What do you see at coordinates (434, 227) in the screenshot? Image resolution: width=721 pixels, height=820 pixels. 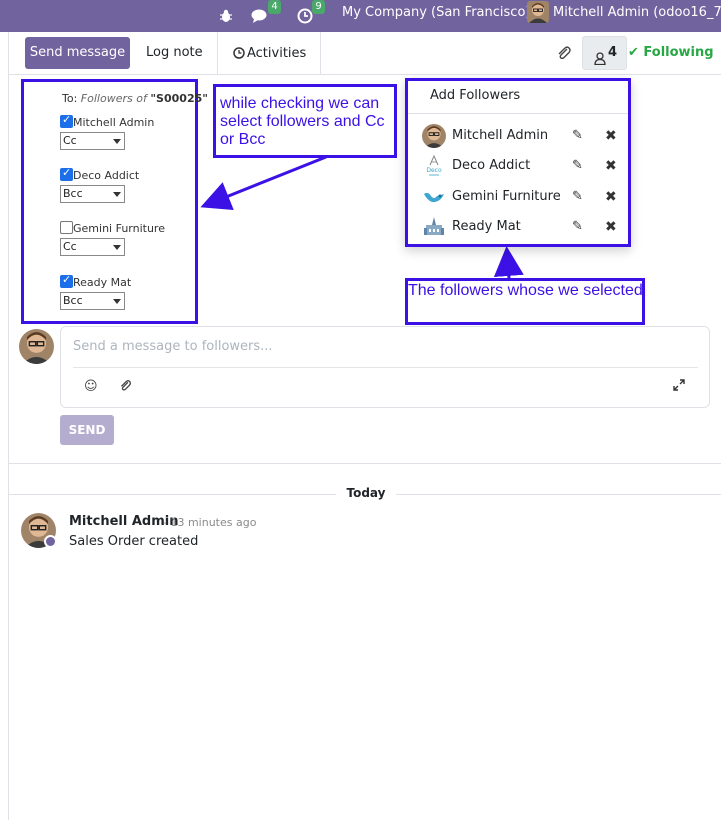 I see `ready-mat-logo` at bounding box center [434, 227].